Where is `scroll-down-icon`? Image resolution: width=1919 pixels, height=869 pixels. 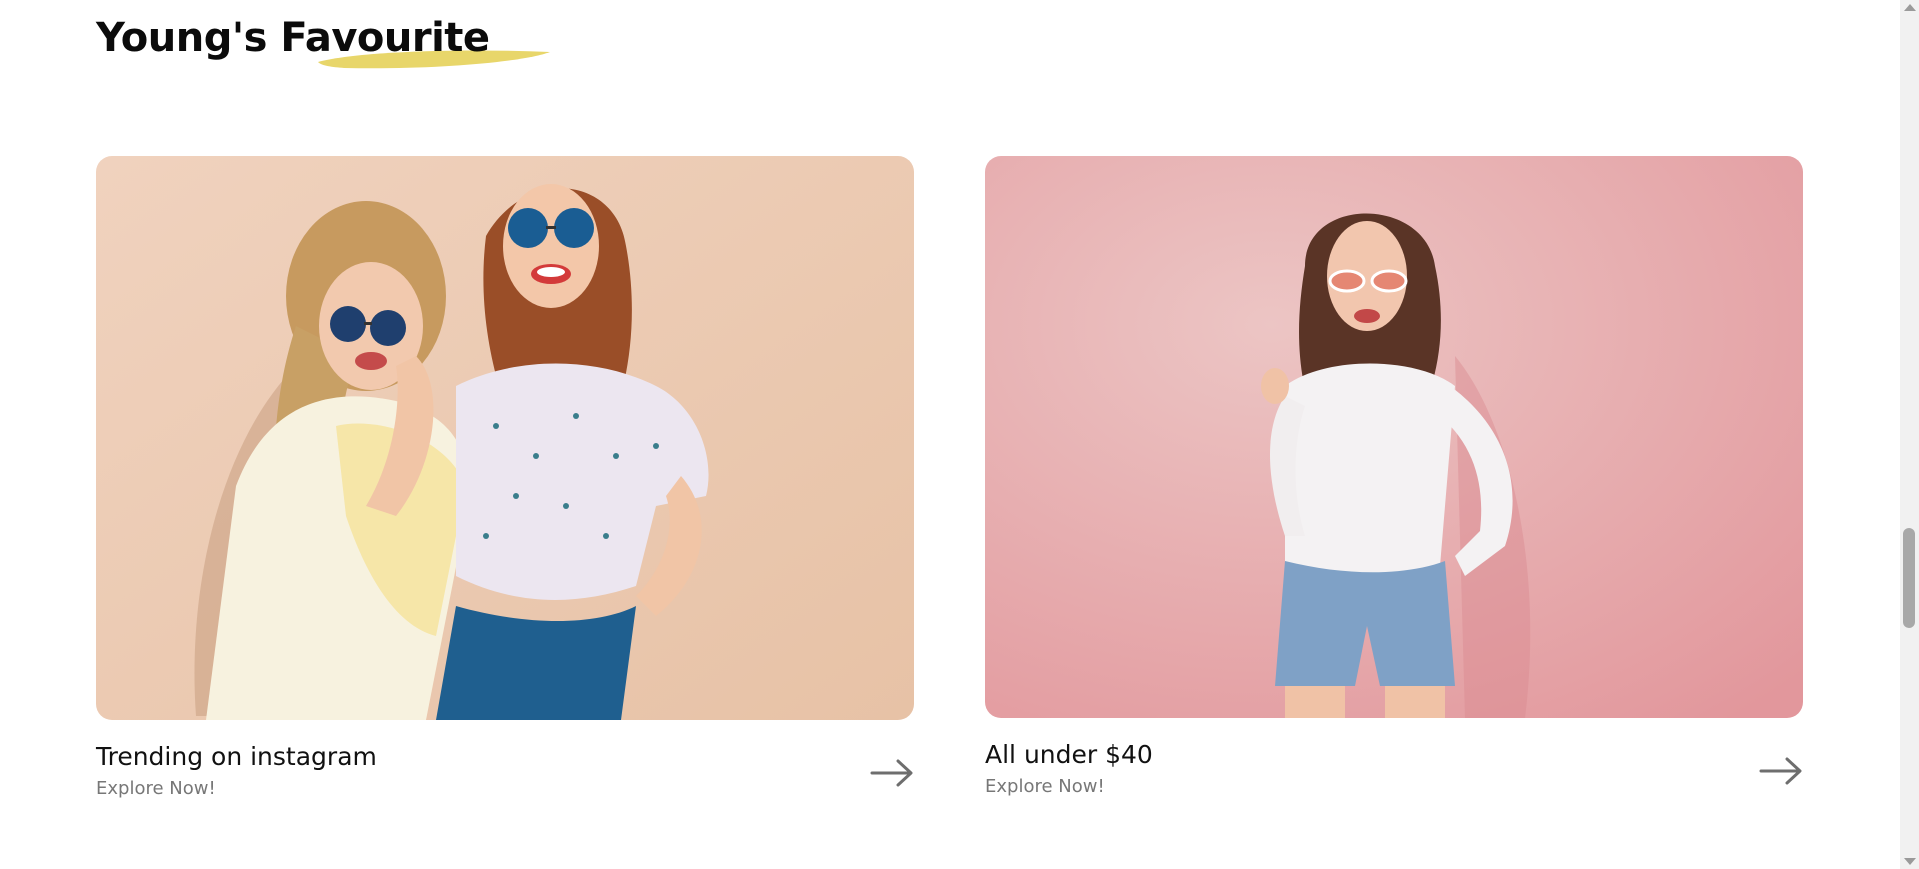
scroll-down-icon is located at coordinates (1910, 861).